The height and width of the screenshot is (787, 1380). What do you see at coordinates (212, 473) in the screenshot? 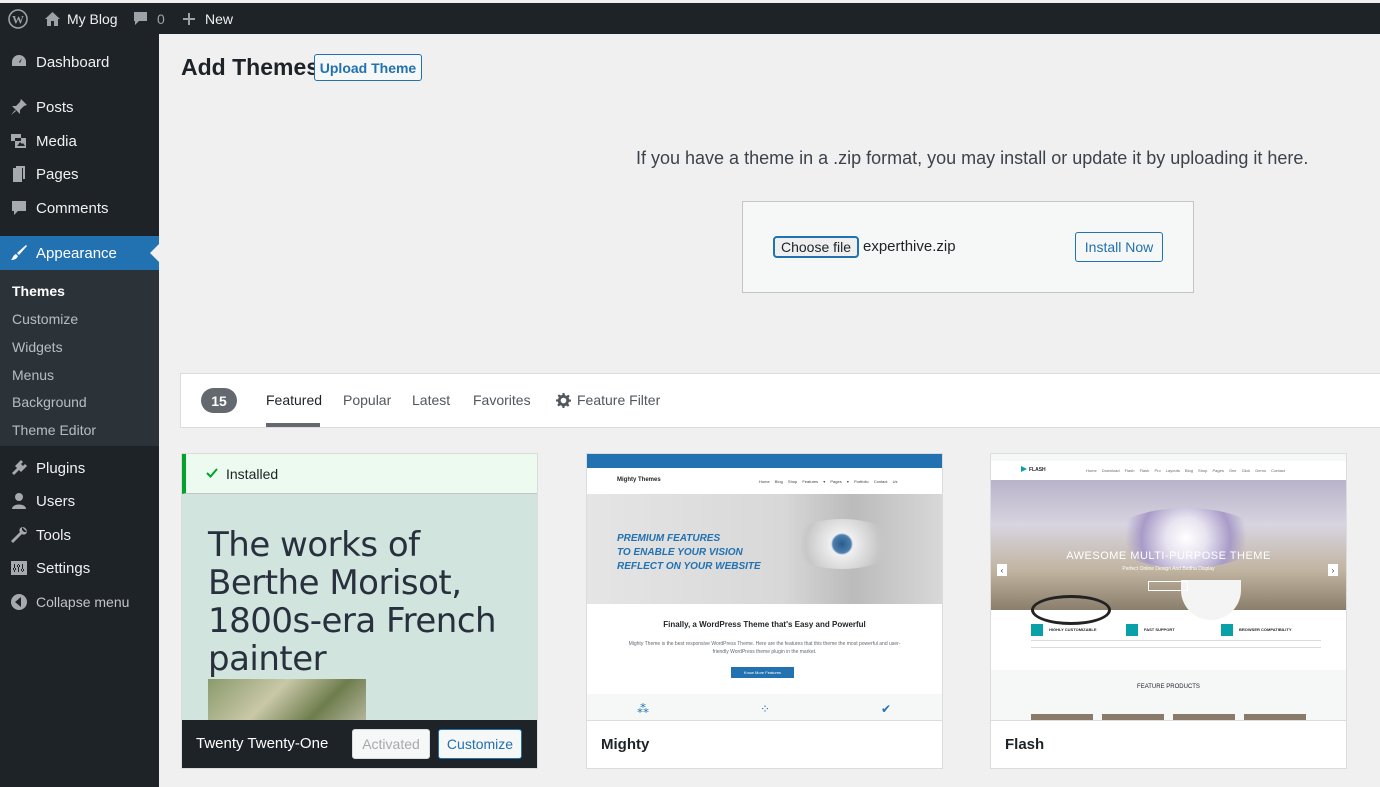
I see `checkmark-icon` at bounding box center [212, 473].